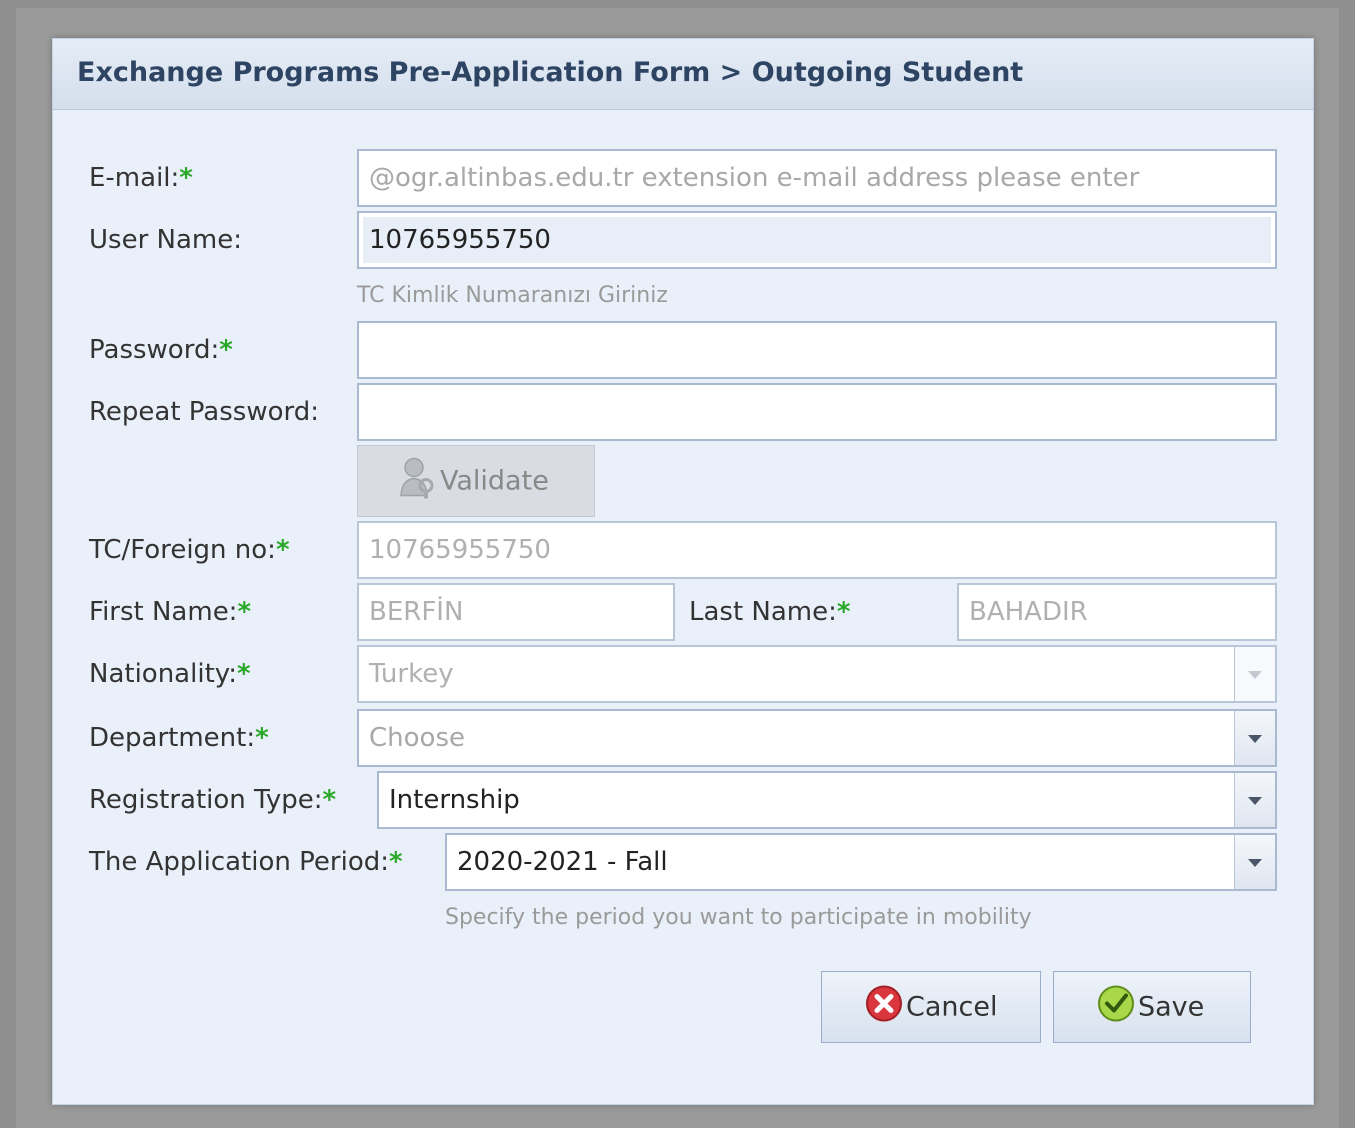  Describe the element at coordinates (827, 800) in the screenshot. I see `registration-type-select: Internship` at that location.